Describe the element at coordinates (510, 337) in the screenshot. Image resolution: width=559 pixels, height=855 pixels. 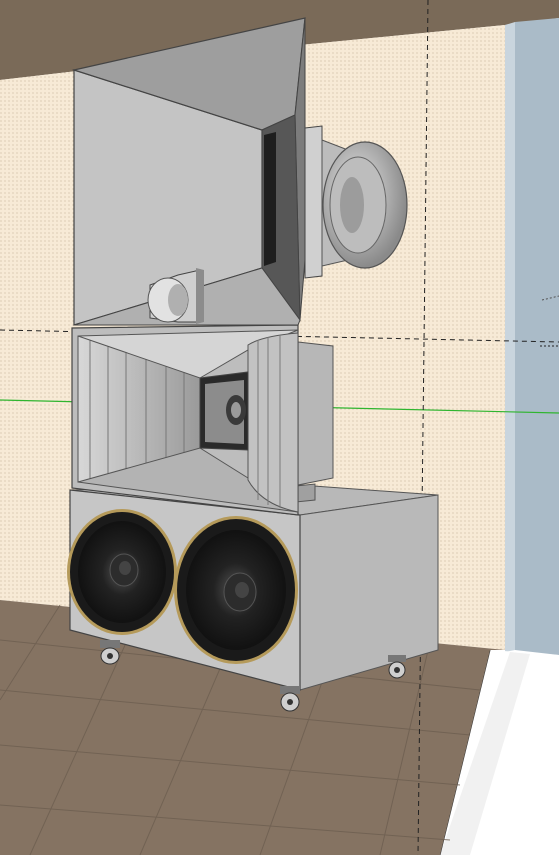
I see `wall-pillar-side` at that location.